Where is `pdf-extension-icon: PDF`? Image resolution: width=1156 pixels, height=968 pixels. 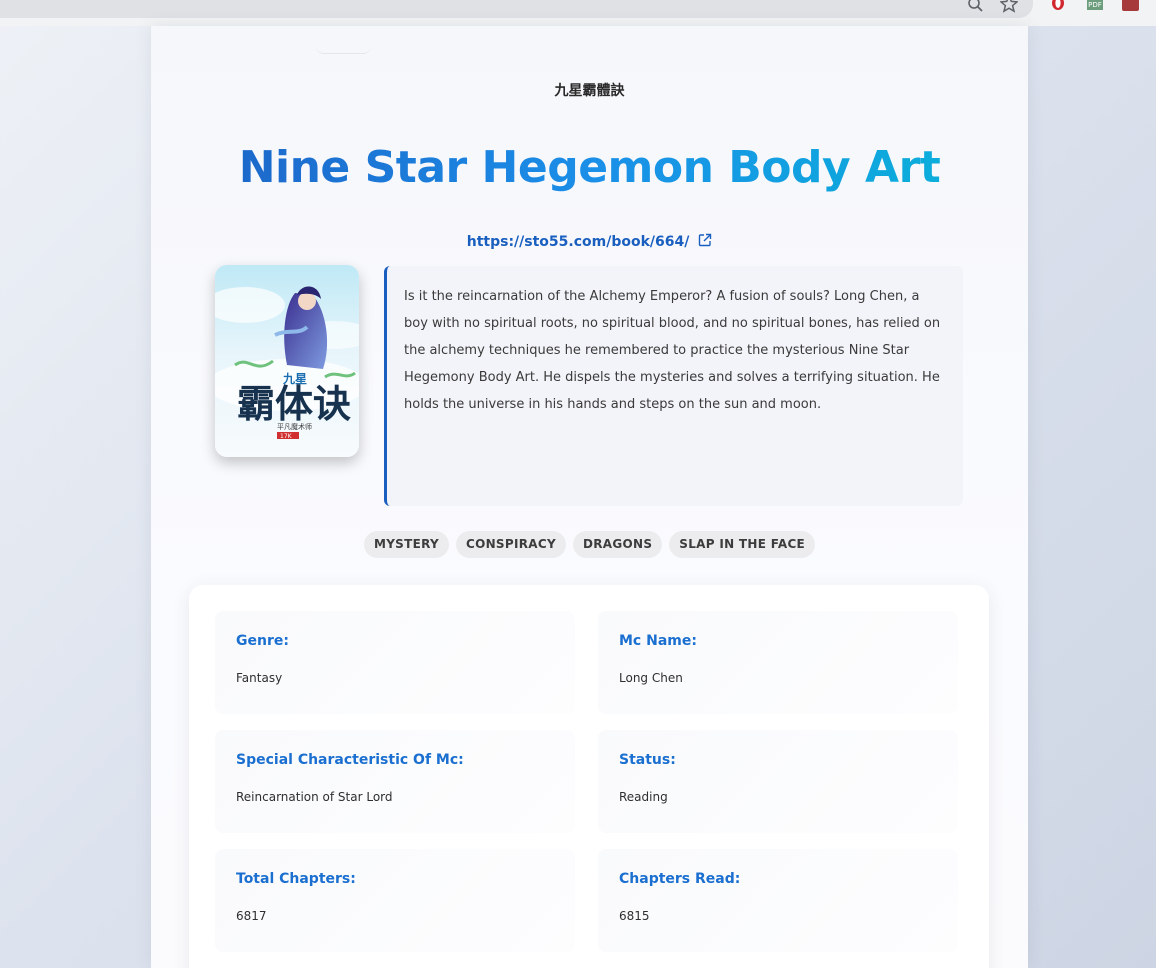
pdf-extension-icon: PDF is located at coordinates (1095, 5).